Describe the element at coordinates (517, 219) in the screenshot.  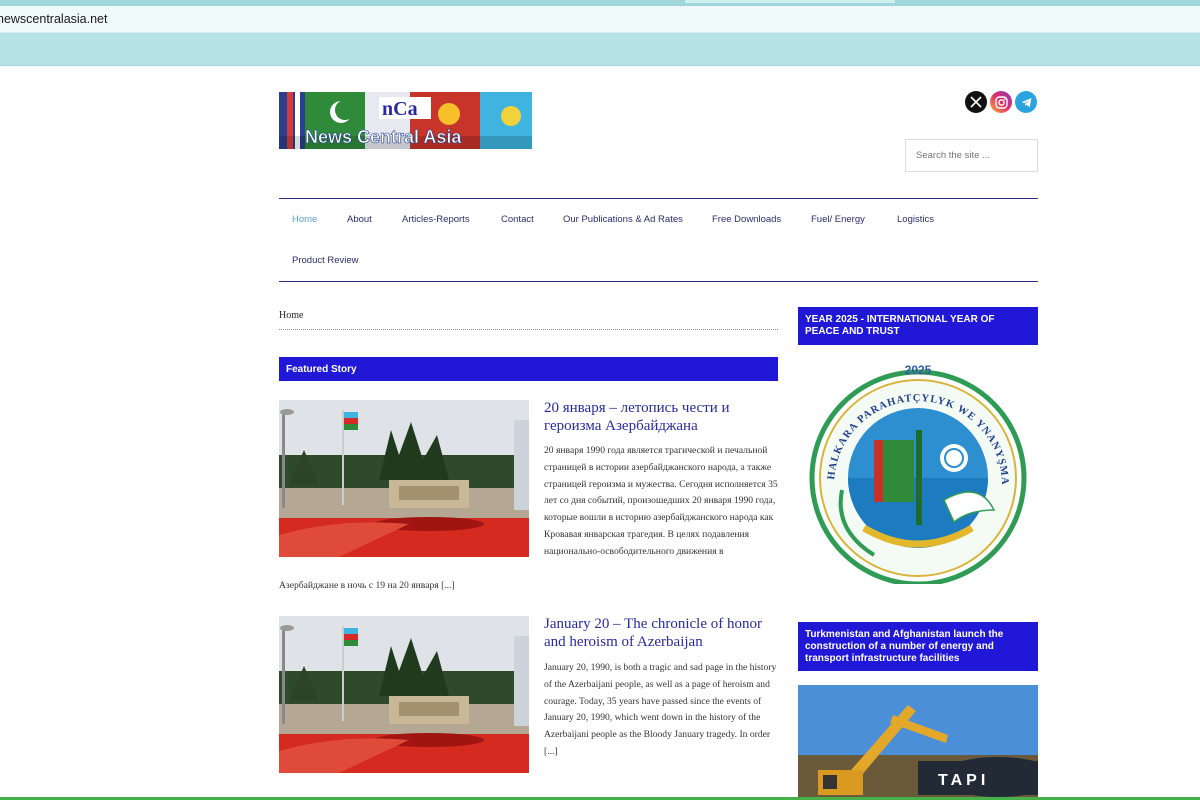
I see `nav-item-contact: Contact` at that location.